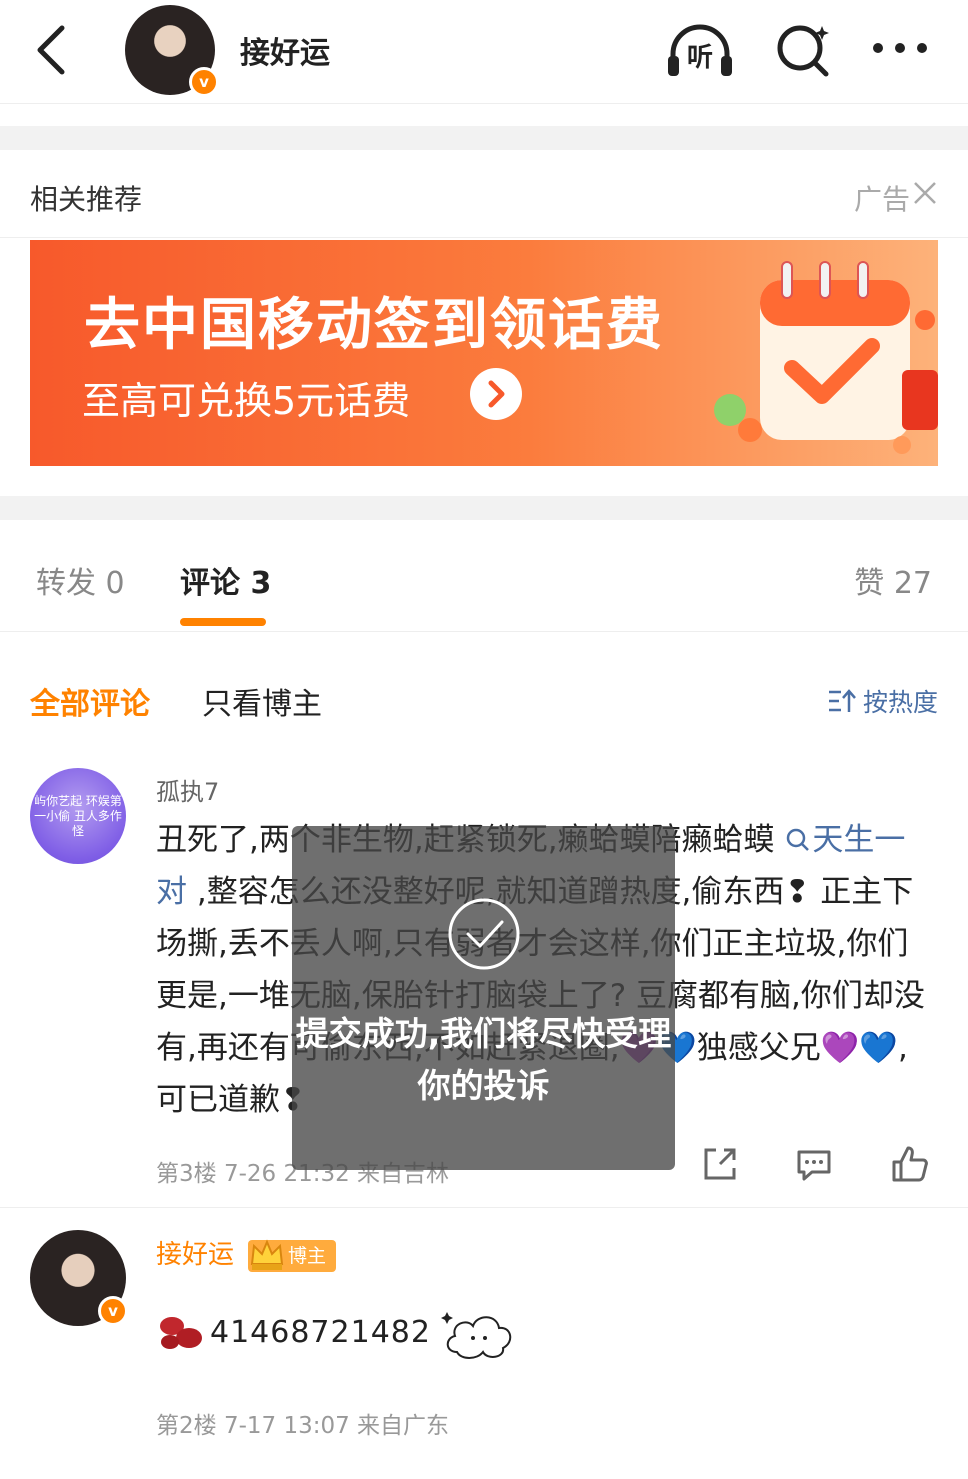 This screenshot has width=968, height=1479. What do you see at coordinates (484, 194) in the screenshot?
I see `related-recommend-header: 相关推荐 广告` at bounding box center [484, 194].